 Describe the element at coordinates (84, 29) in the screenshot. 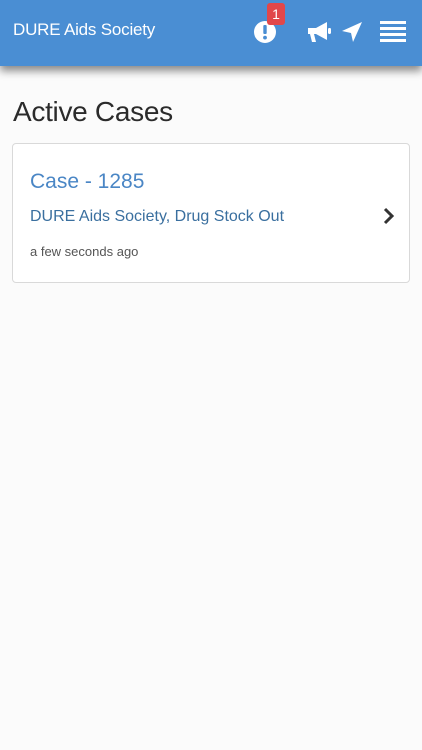

I see `app-title: DURE Aids Society` at that location.